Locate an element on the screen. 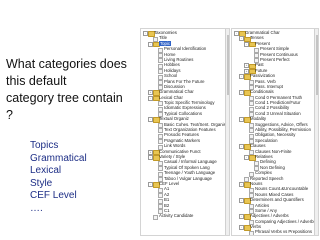  question-line: What categories does is located at coordinates (66, 64).